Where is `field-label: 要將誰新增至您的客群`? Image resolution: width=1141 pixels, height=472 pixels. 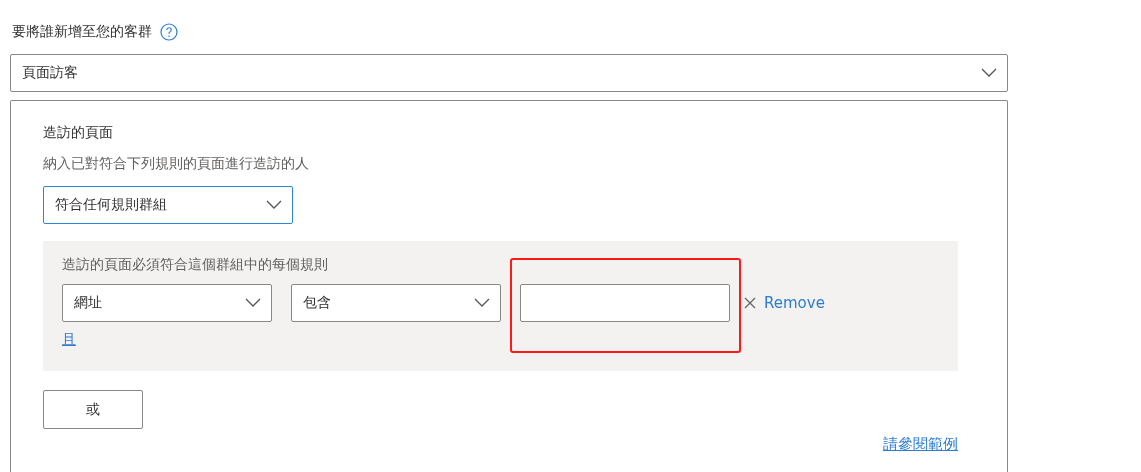
field-label: 要將誰新增至您的客群 is located at coordinates (82, 32).